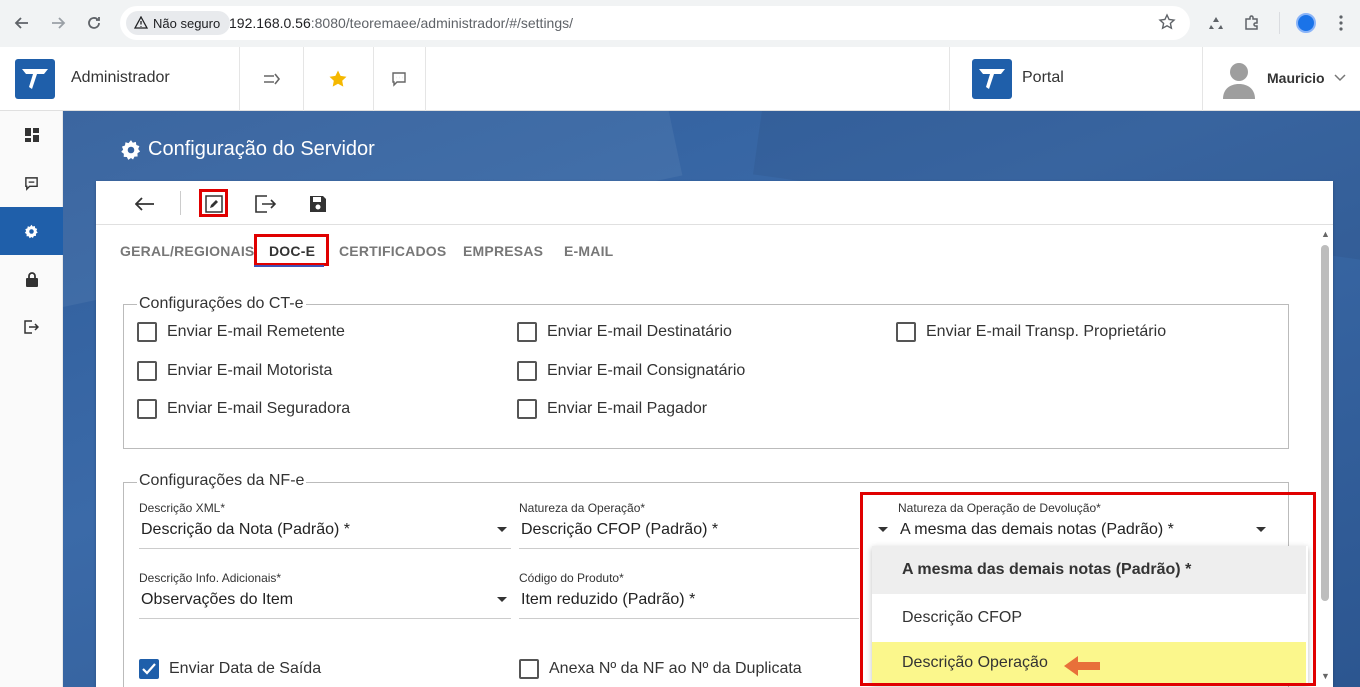  I want to click on annotation-box-tab, so click(291, 250).